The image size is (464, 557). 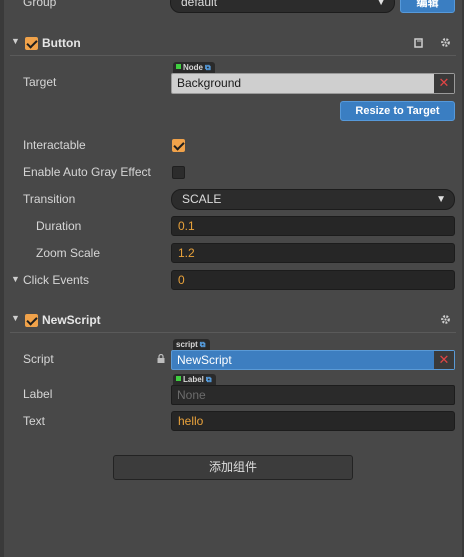 I want to click on clear-script-icon: ✕, so click(x=444, y=360).